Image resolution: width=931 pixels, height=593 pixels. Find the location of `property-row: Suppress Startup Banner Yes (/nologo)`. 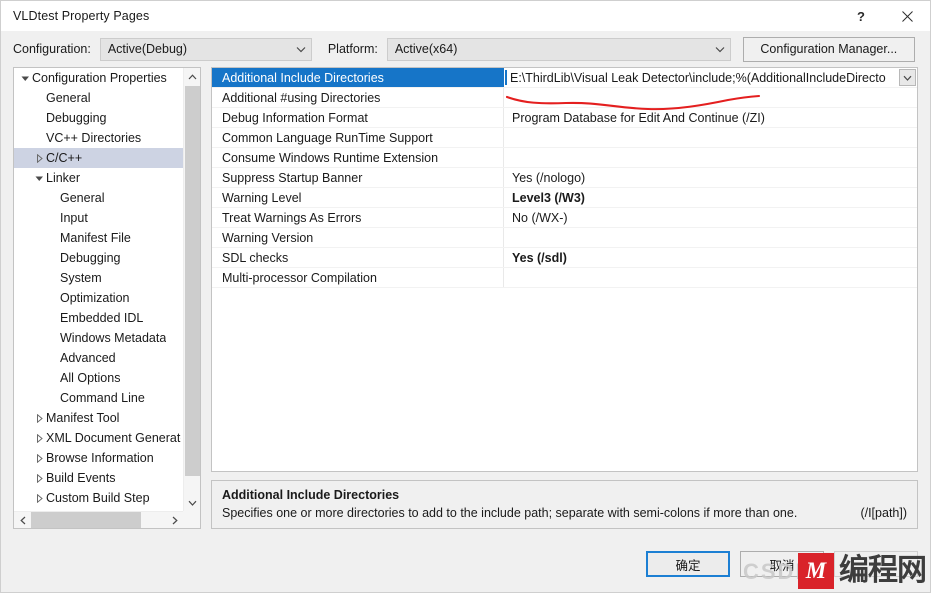

property-row: Suppress Startup Banner Yes (/nologo) is located at coordinates (564, 178).